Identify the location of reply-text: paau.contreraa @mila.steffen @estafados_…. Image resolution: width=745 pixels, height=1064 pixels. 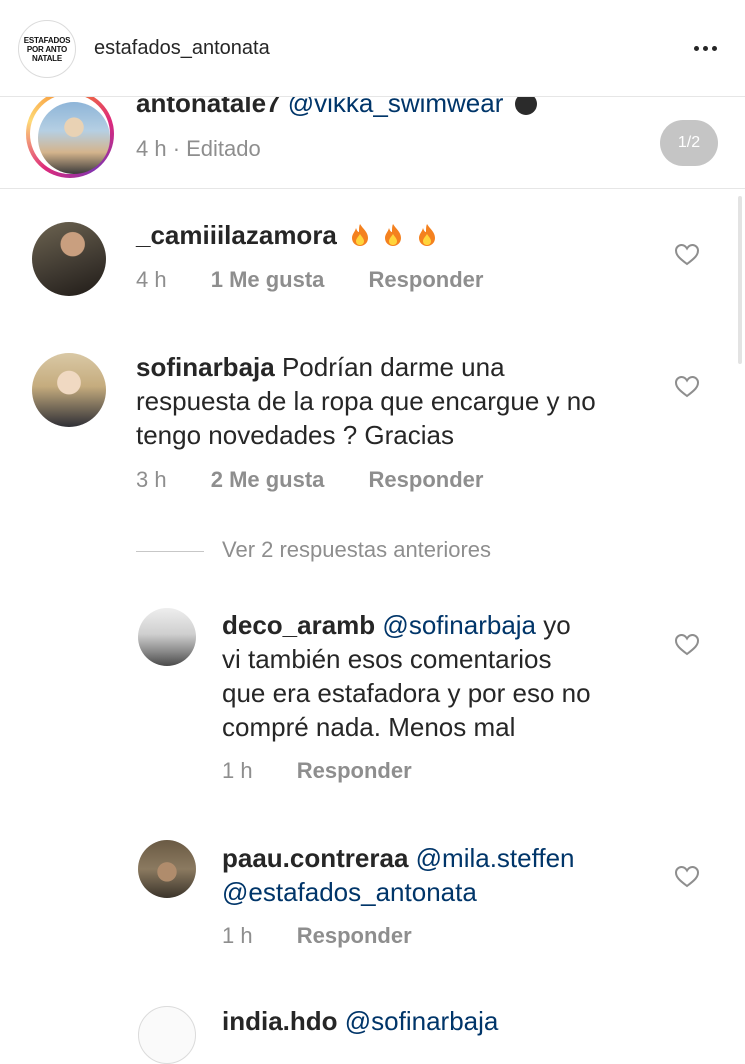
(442, 875).